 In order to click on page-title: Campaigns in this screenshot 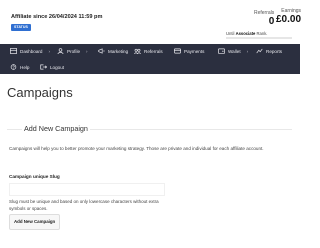, I will do `click(40, 92)`.